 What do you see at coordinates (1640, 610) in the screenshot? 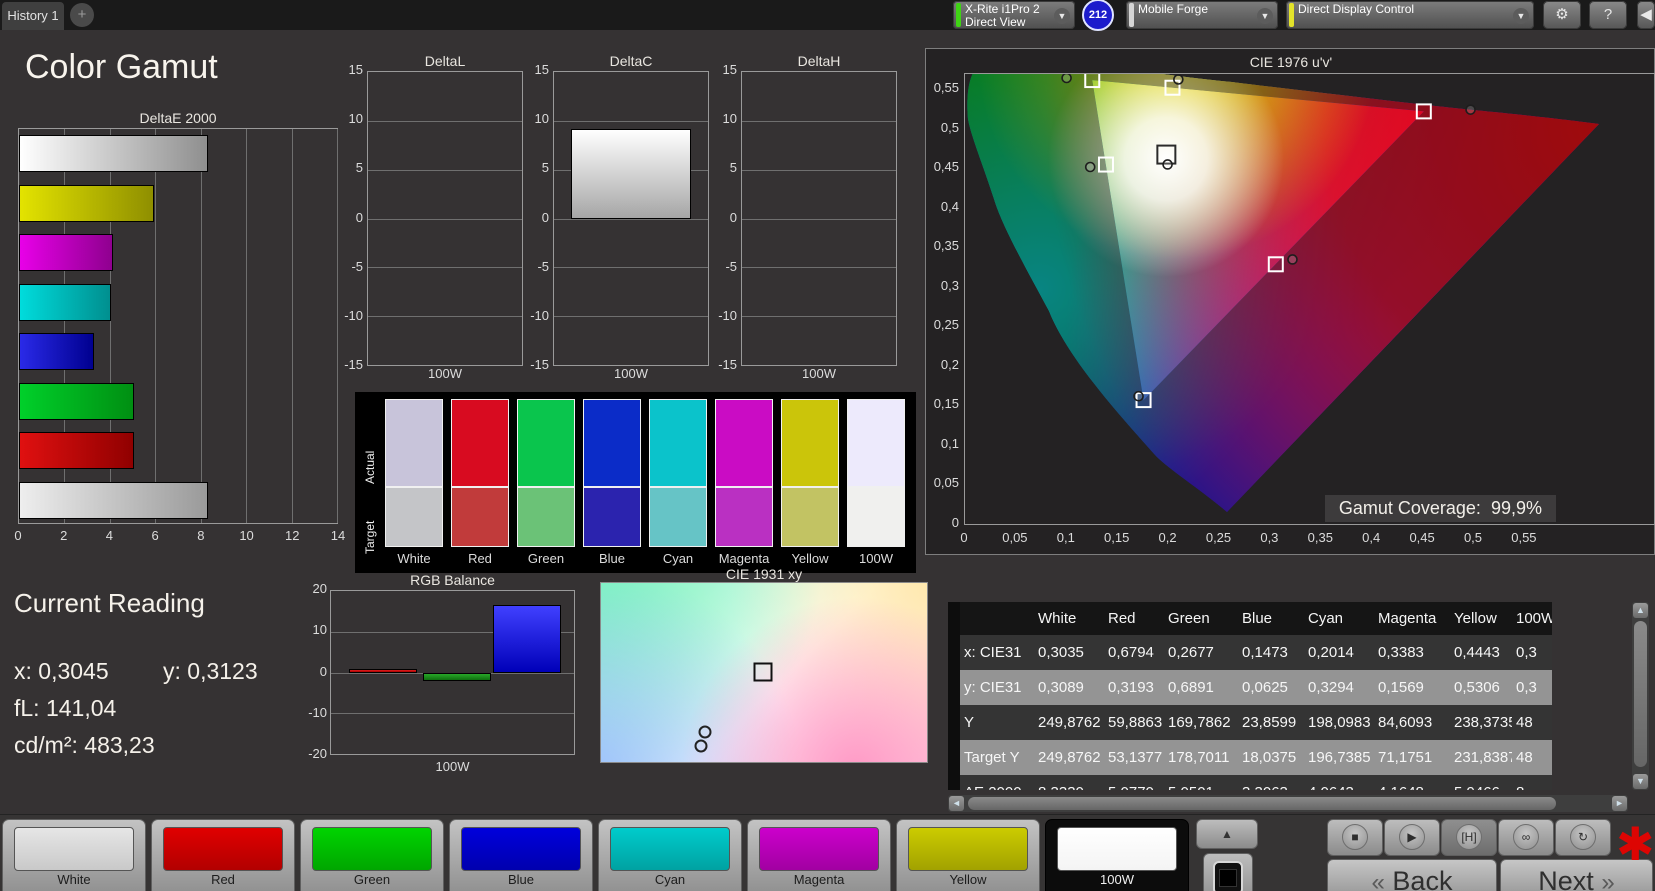
I see `scroll-up-icon: ▲` at bounding box center [1640, 610].